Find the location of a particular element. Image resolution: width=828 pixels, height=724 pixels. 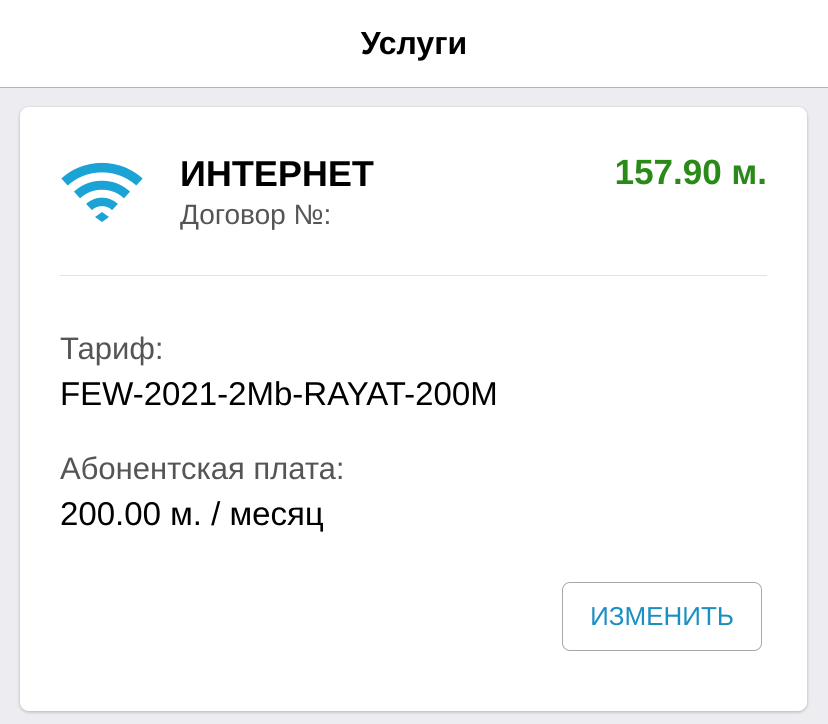

change-button: ИЗМЕНИТЬ is located at coordinates (662, 616).